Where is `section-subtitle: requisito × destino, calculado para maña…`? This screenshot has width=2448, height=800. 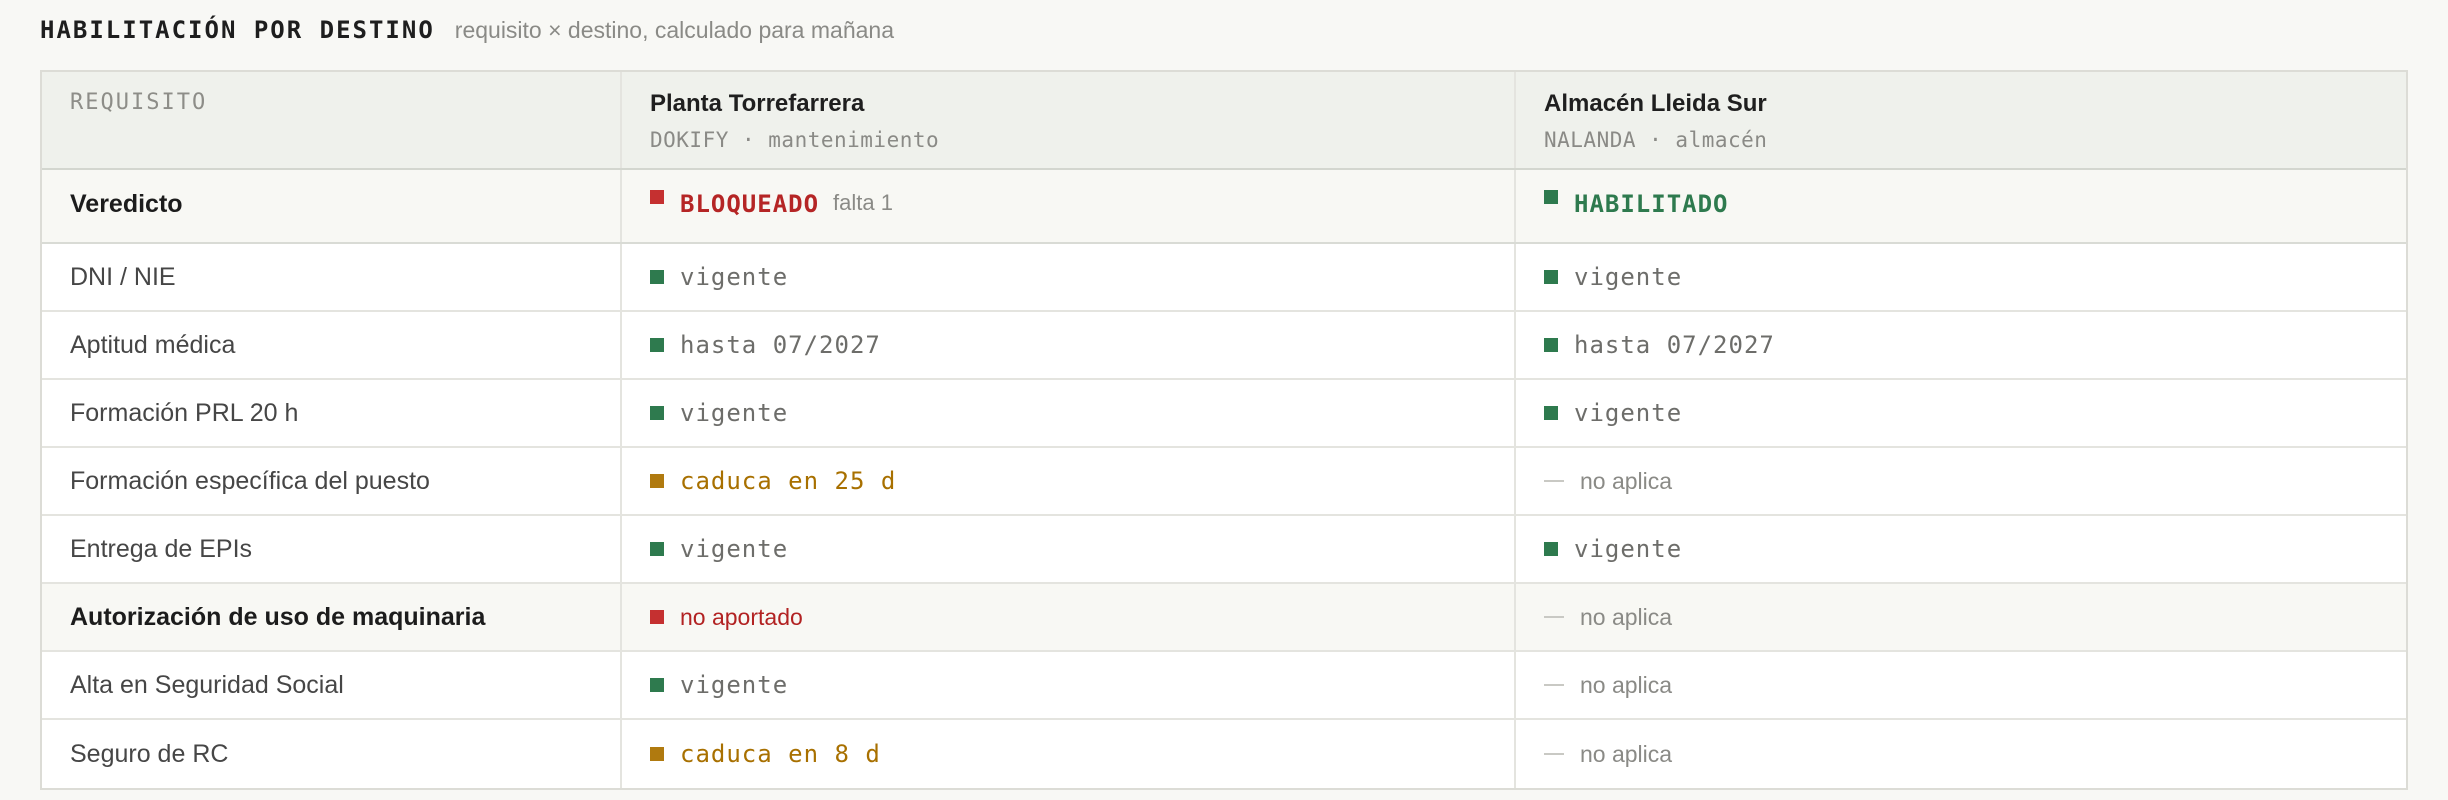 section-subtitle: requisito × destino, calculado para maña… is located at coordinates (674, 29).